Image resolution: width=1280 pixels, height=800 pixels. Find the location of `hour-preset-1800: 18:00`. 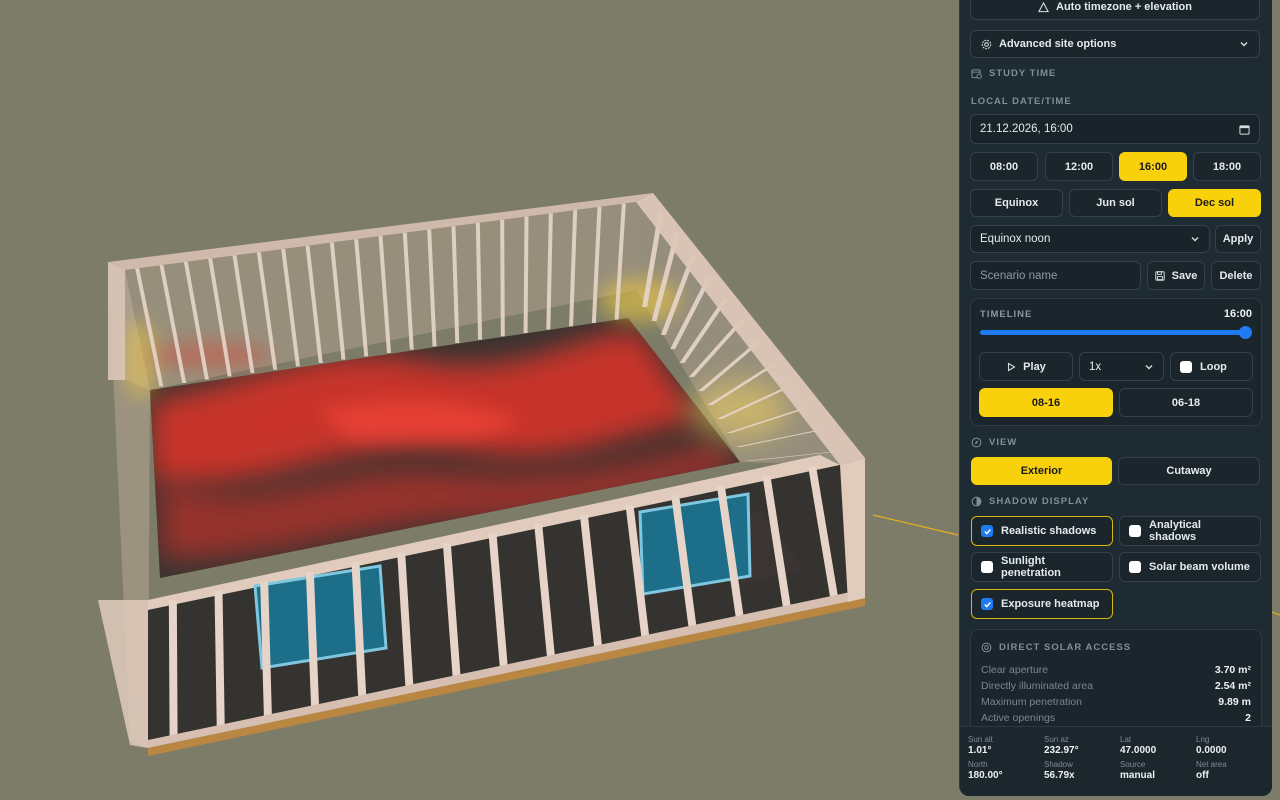

hour-preset-1800: 18:00 is located at coordinates (1227, 166).